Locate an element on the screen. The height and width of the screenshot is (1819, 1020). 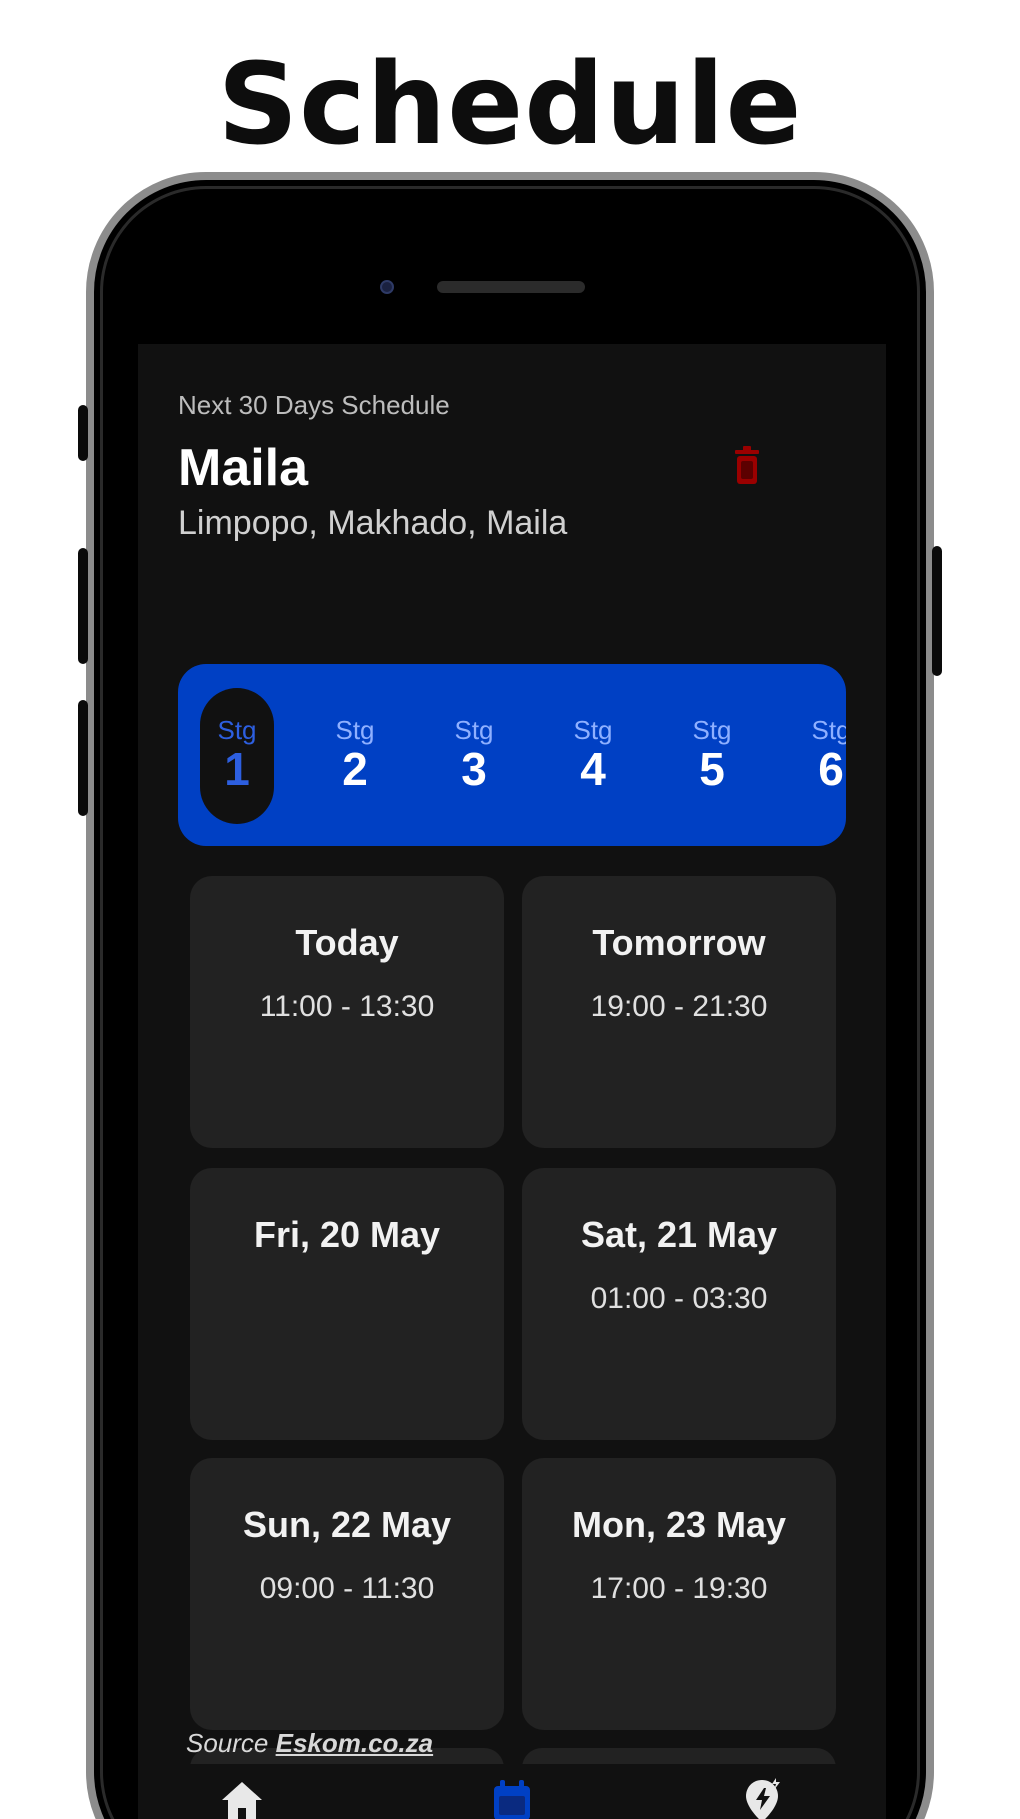
day-title: Sat, 21 May is located at coordinates (679, 1234).